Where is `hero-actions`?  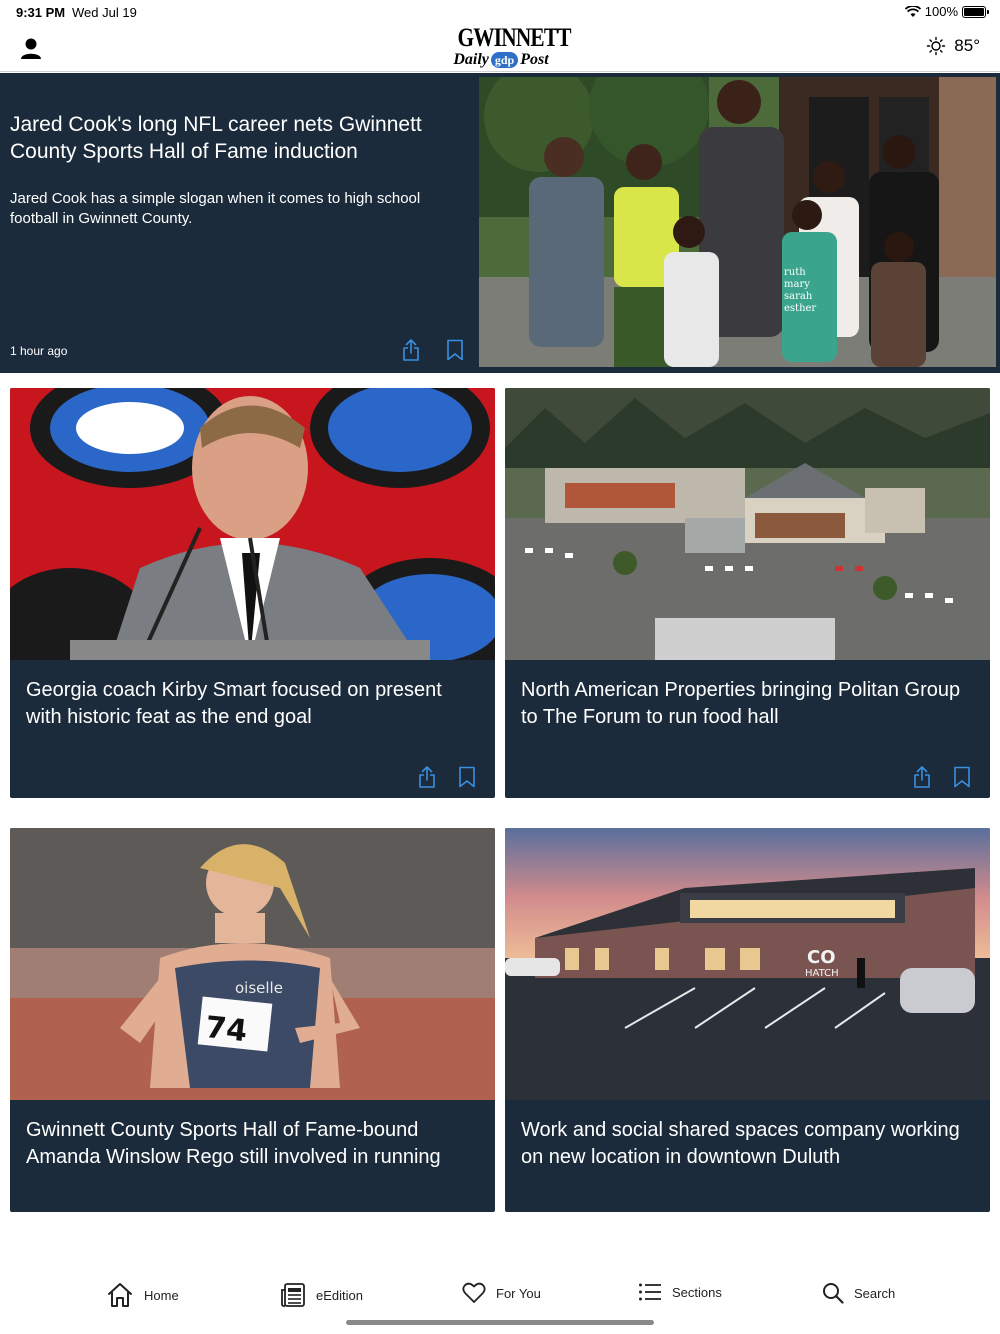
hero-actions is located at coordinates (433, 350).